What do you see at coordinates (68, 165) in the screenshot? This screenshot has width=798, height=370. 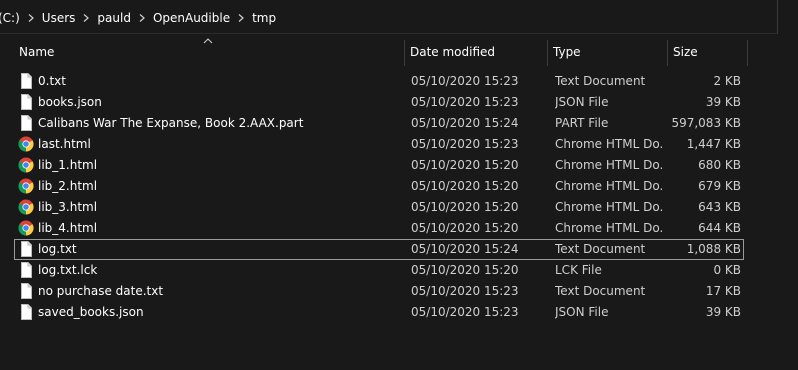 I see `file-name: lib_1.html` at bounding box center [68, 165].